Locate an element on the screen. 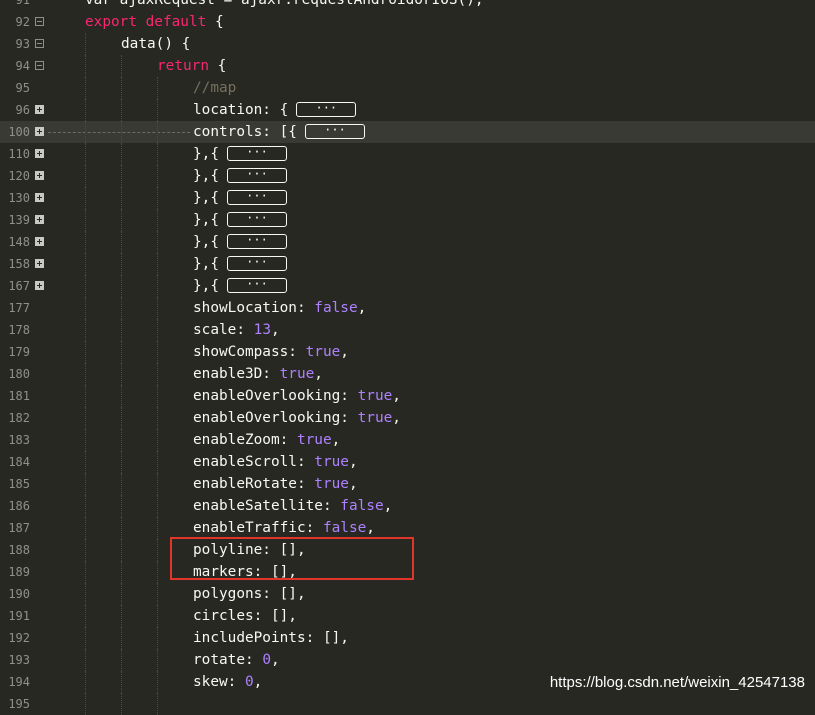 This screenshot has width=815, height=715. code-token: export default is located at coordinates (146, 22).